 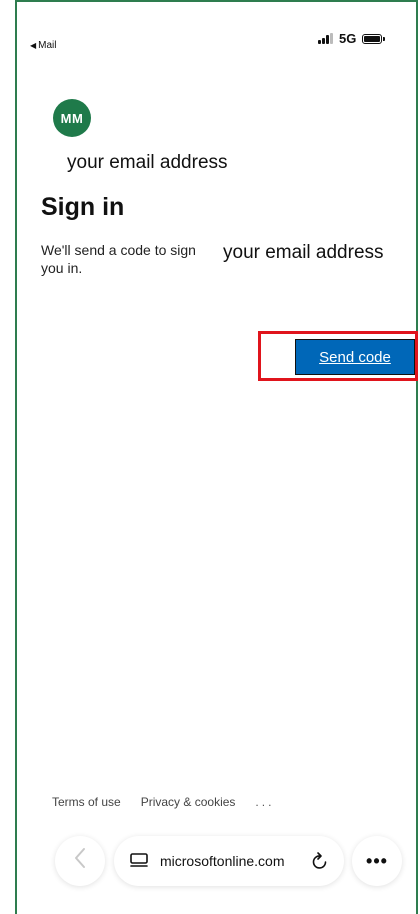 What do you see at coordinates (374, 38) in the screenshot?
I see `battery-icon` at bounding box center [374, 38].